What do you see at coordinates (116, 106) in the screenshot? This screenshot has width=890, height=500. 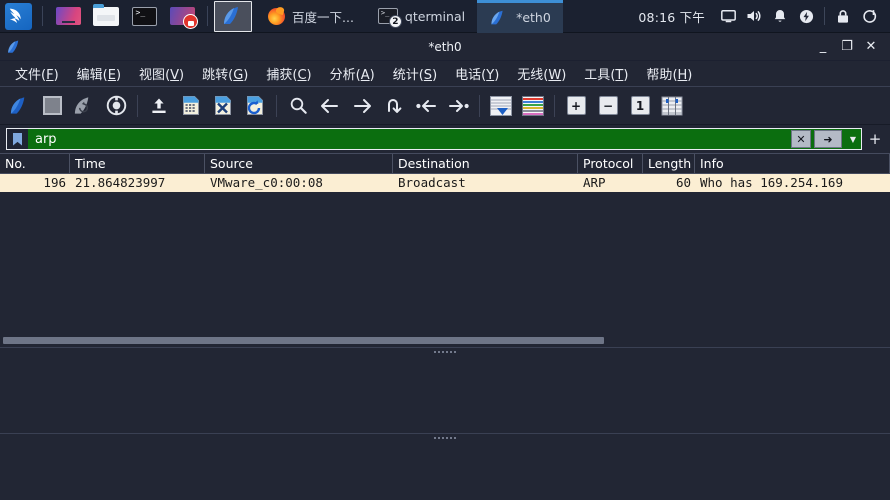 I see `capture-options-button` at bounding box center [116, 106].